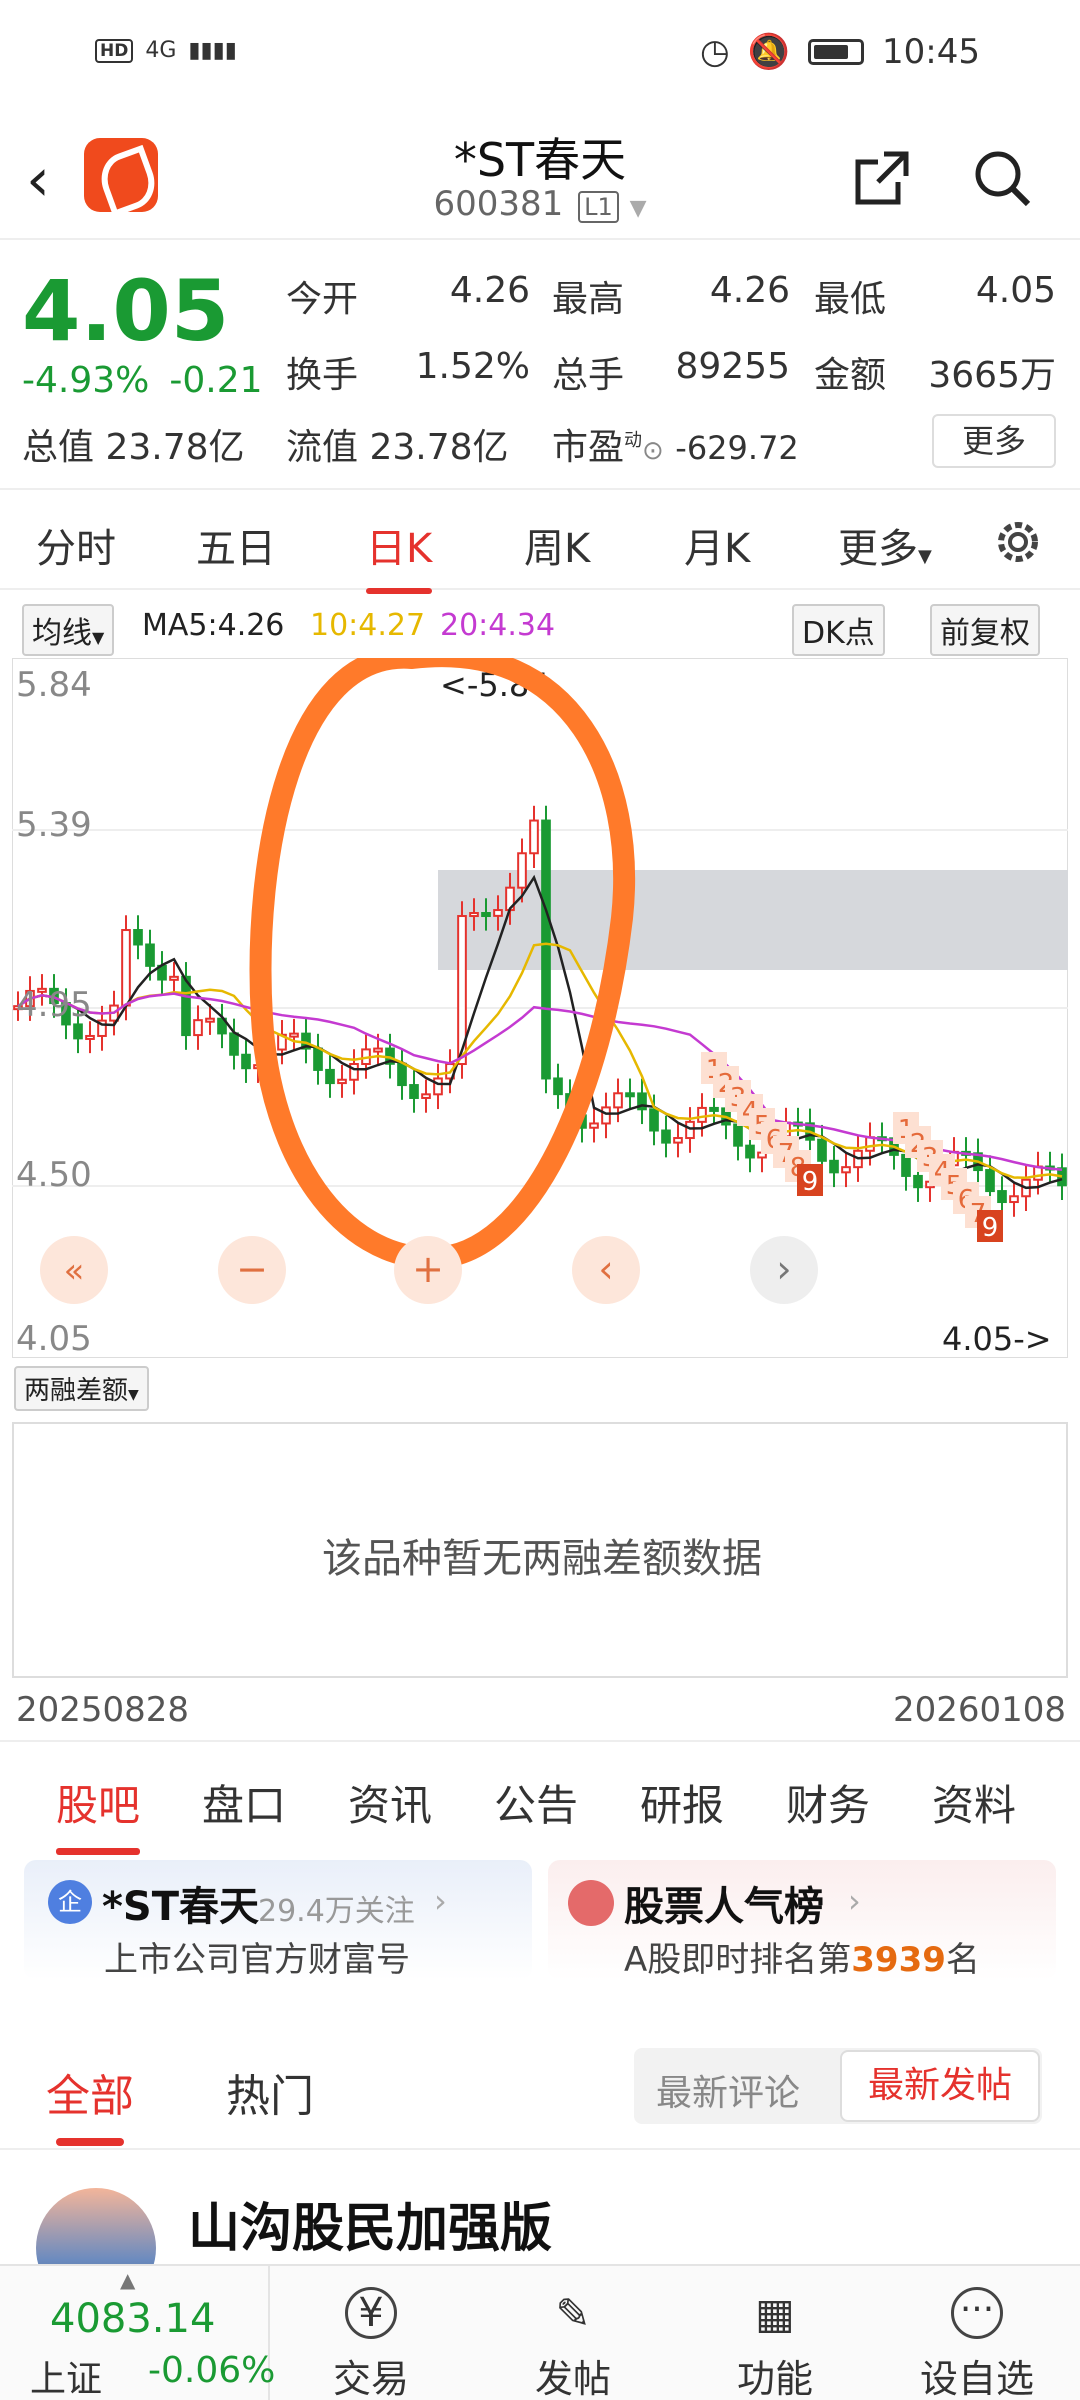 The image size is (1080, 2400). What do you see at coordinates (749, 290) in the screenshot?
I see `high-value: 4.26` at bounding box center [749, 290].